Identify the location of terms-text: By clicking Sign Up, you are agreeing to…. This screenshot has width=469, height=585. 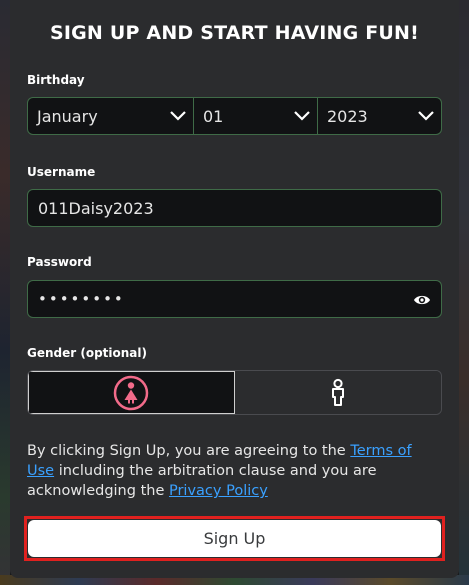
(227, 471).